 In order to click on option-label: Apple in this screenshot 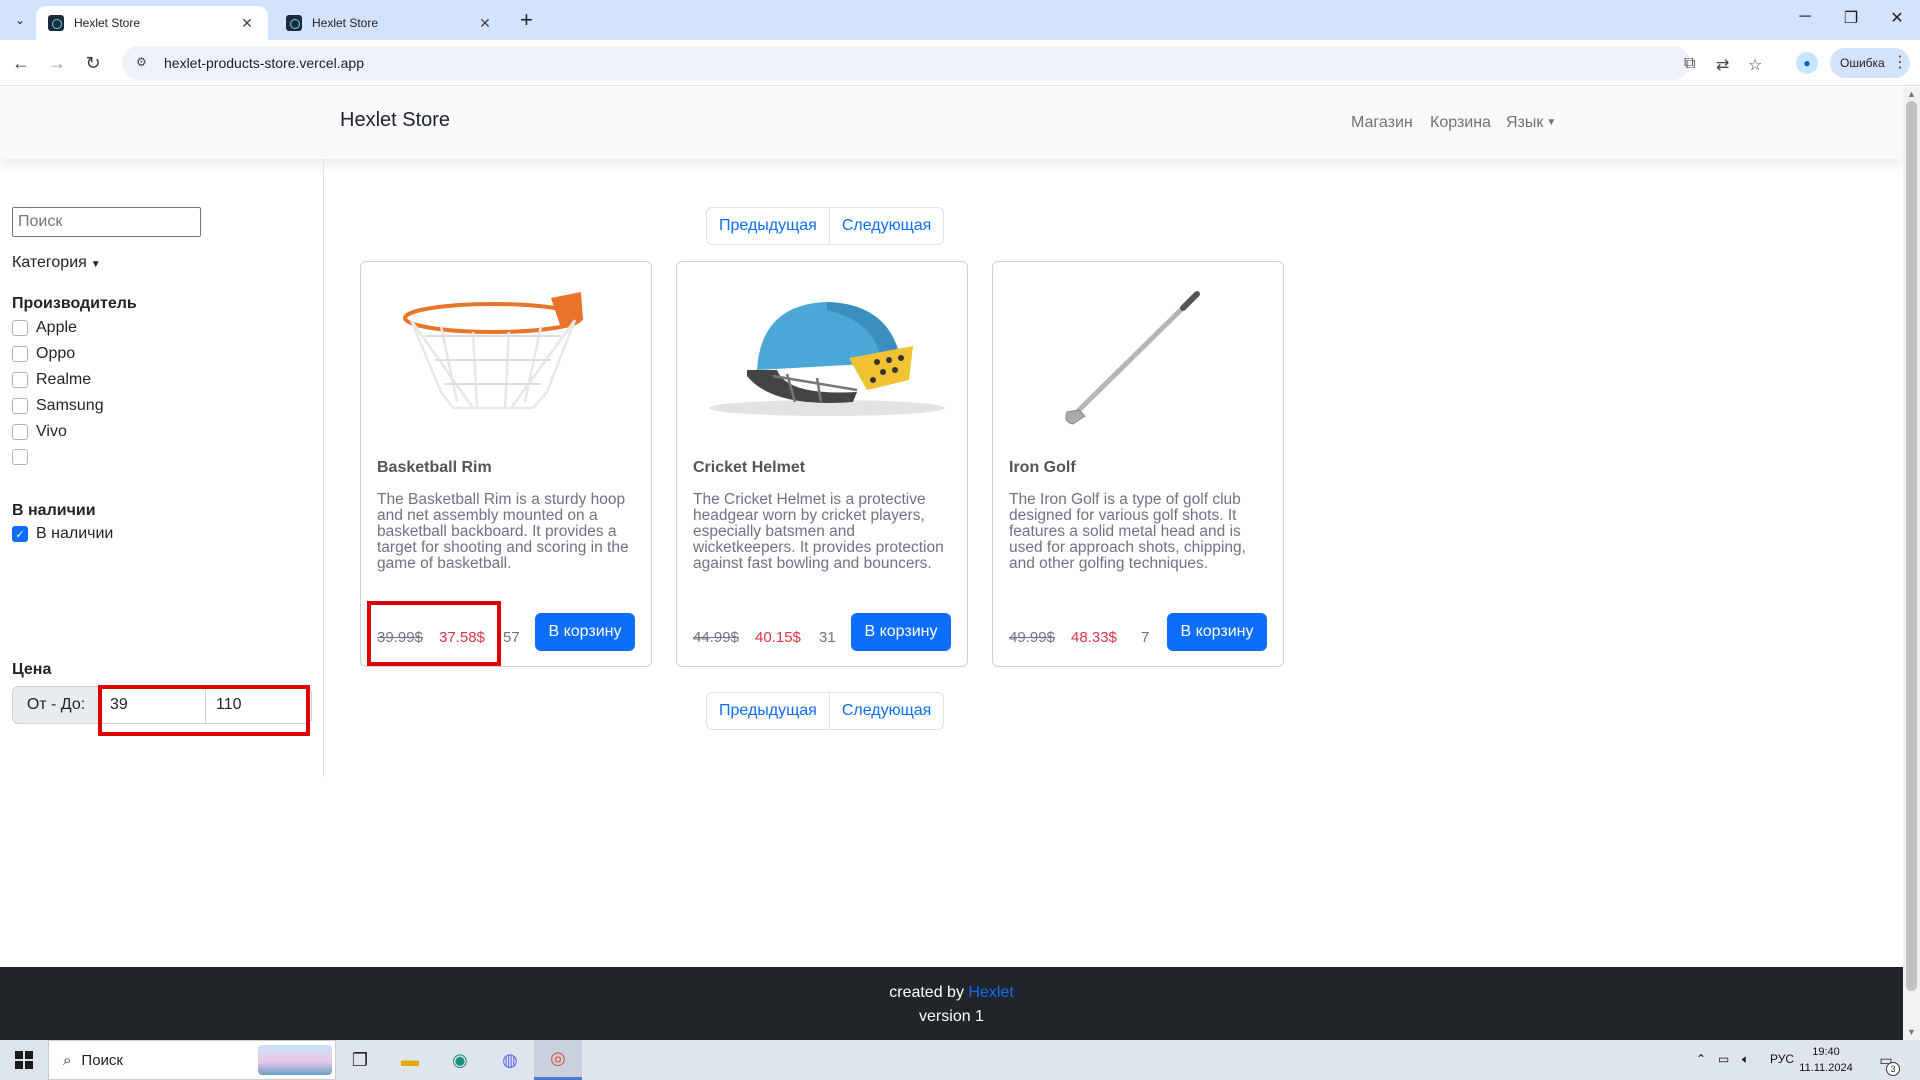, I will do `click(56, 327)`.